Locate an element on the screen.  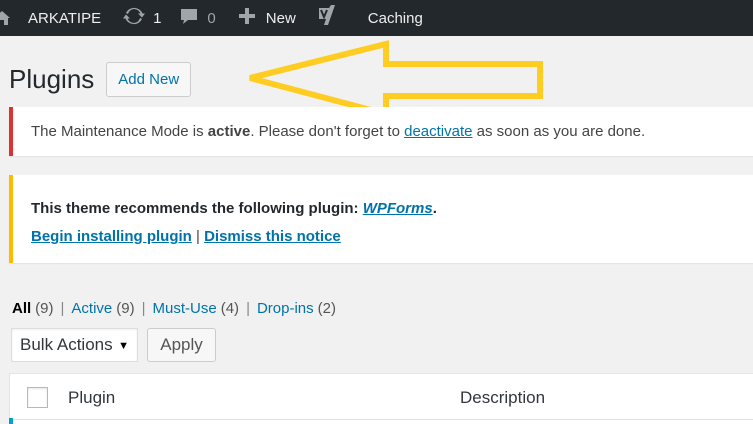
caching-menu: Caching is located at coordinates (395, 18).